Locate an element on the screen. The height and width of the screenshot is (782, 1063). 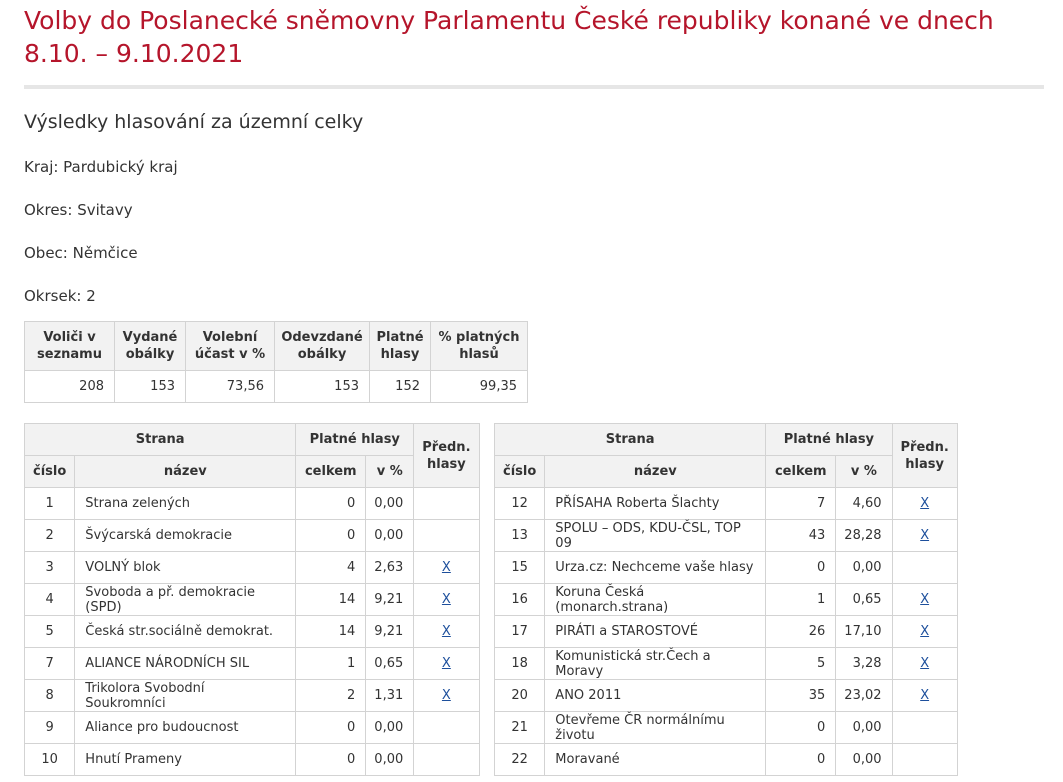
name-header: název is located at coordinates (655, 471).